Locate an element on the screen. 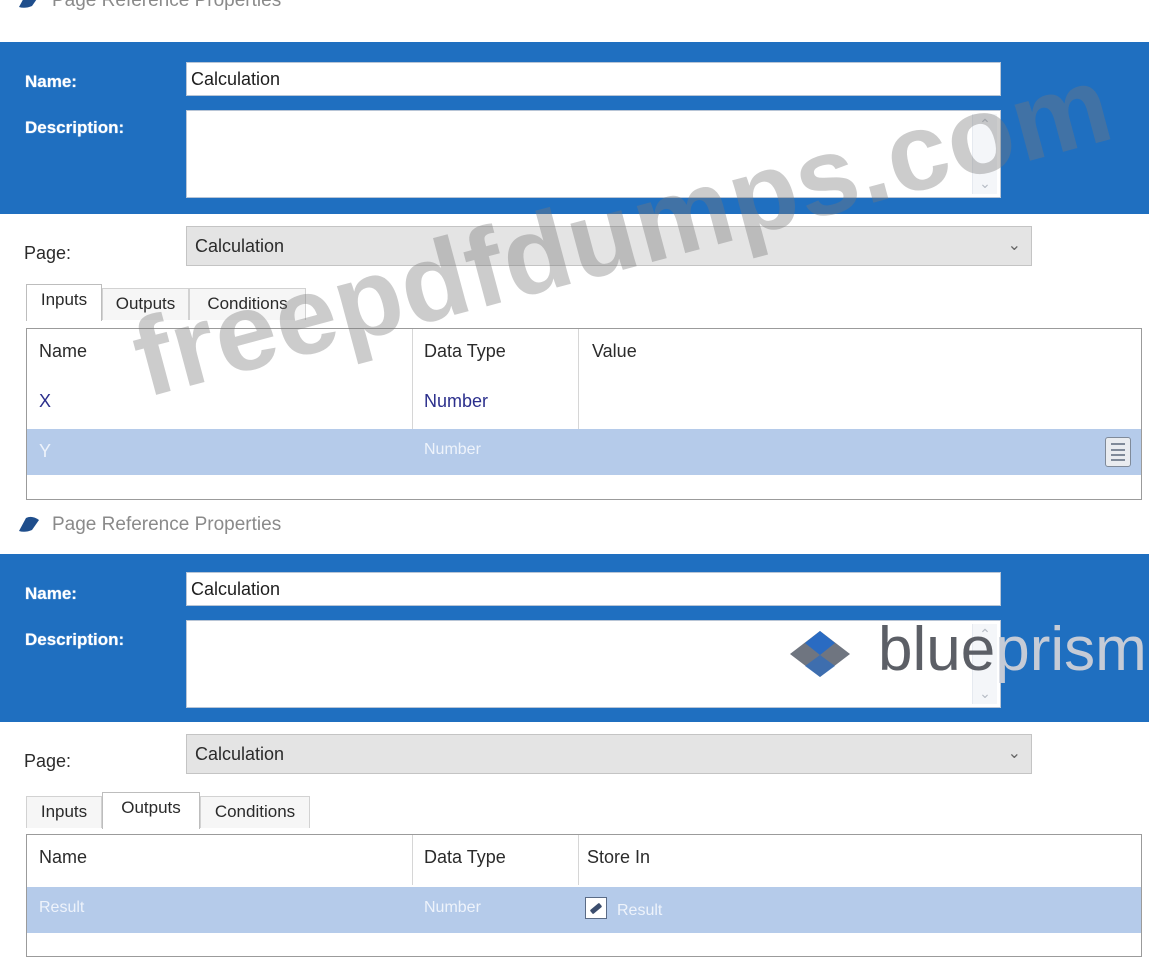 This screenshot has width=1149, height=957. row-name: Result is located at coordinates (62, 907).